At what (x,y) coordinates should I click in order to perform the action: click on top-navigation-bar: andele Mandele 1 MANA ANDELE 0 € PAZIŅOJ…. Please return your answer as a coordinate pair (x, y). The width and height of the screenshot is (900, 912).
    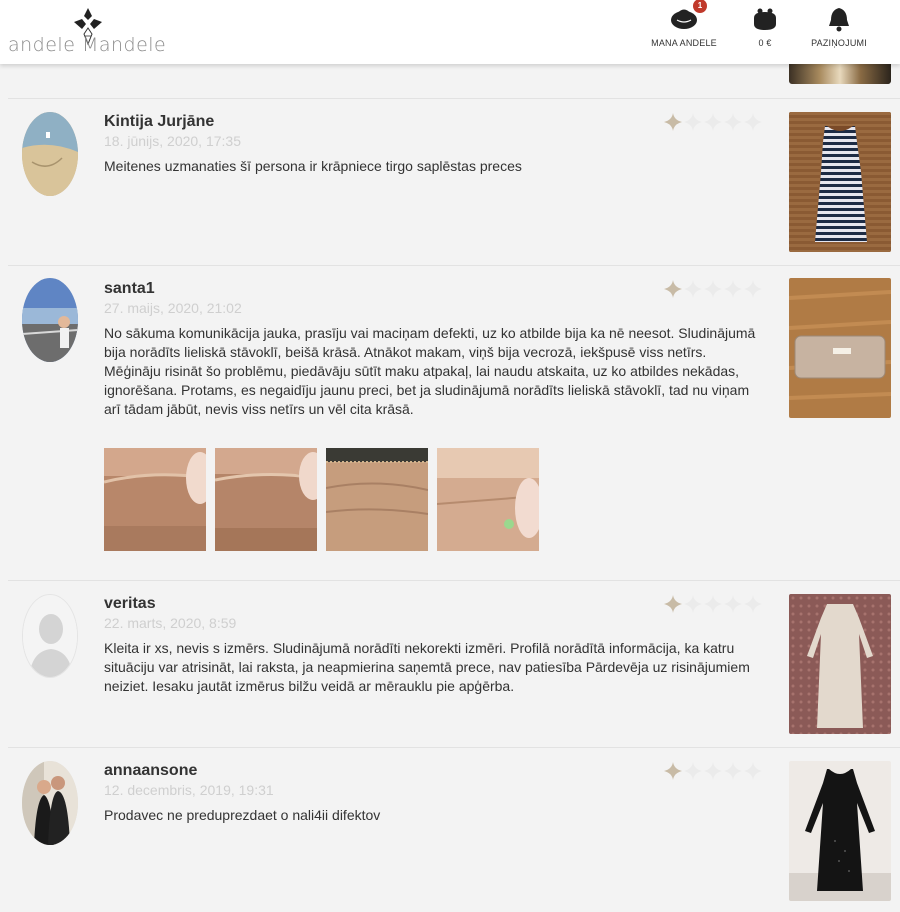
    Looking at the image, I should click on (450, 32).